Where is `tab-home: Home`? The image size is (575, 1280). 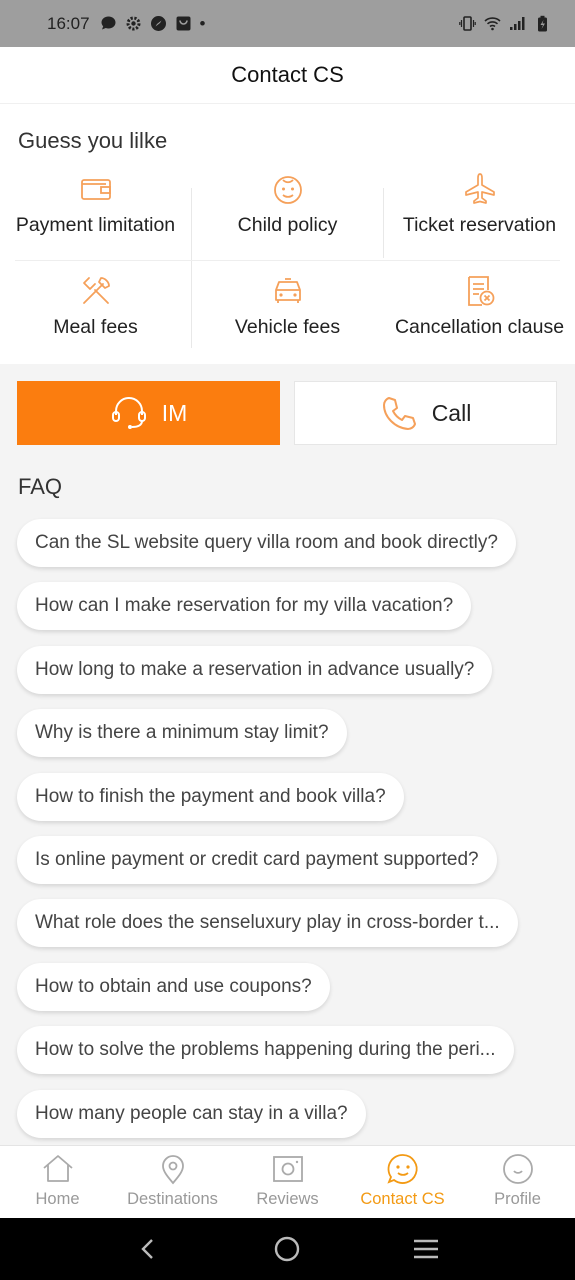
tab-home: Home is located at coordinates (57, 1182).